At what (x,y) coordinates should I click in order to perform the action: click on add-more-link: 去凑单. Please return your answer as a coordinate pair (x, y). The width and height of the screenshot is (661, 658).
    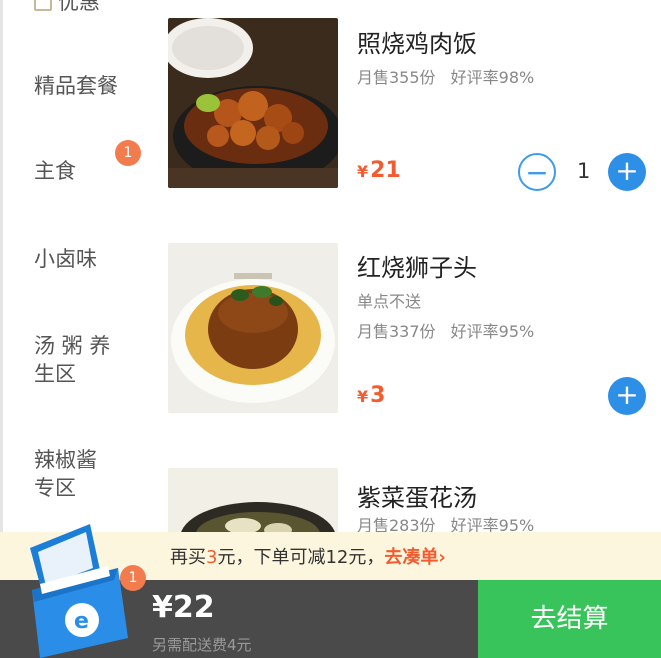
    Looking at the image, I should click on (411, 557).